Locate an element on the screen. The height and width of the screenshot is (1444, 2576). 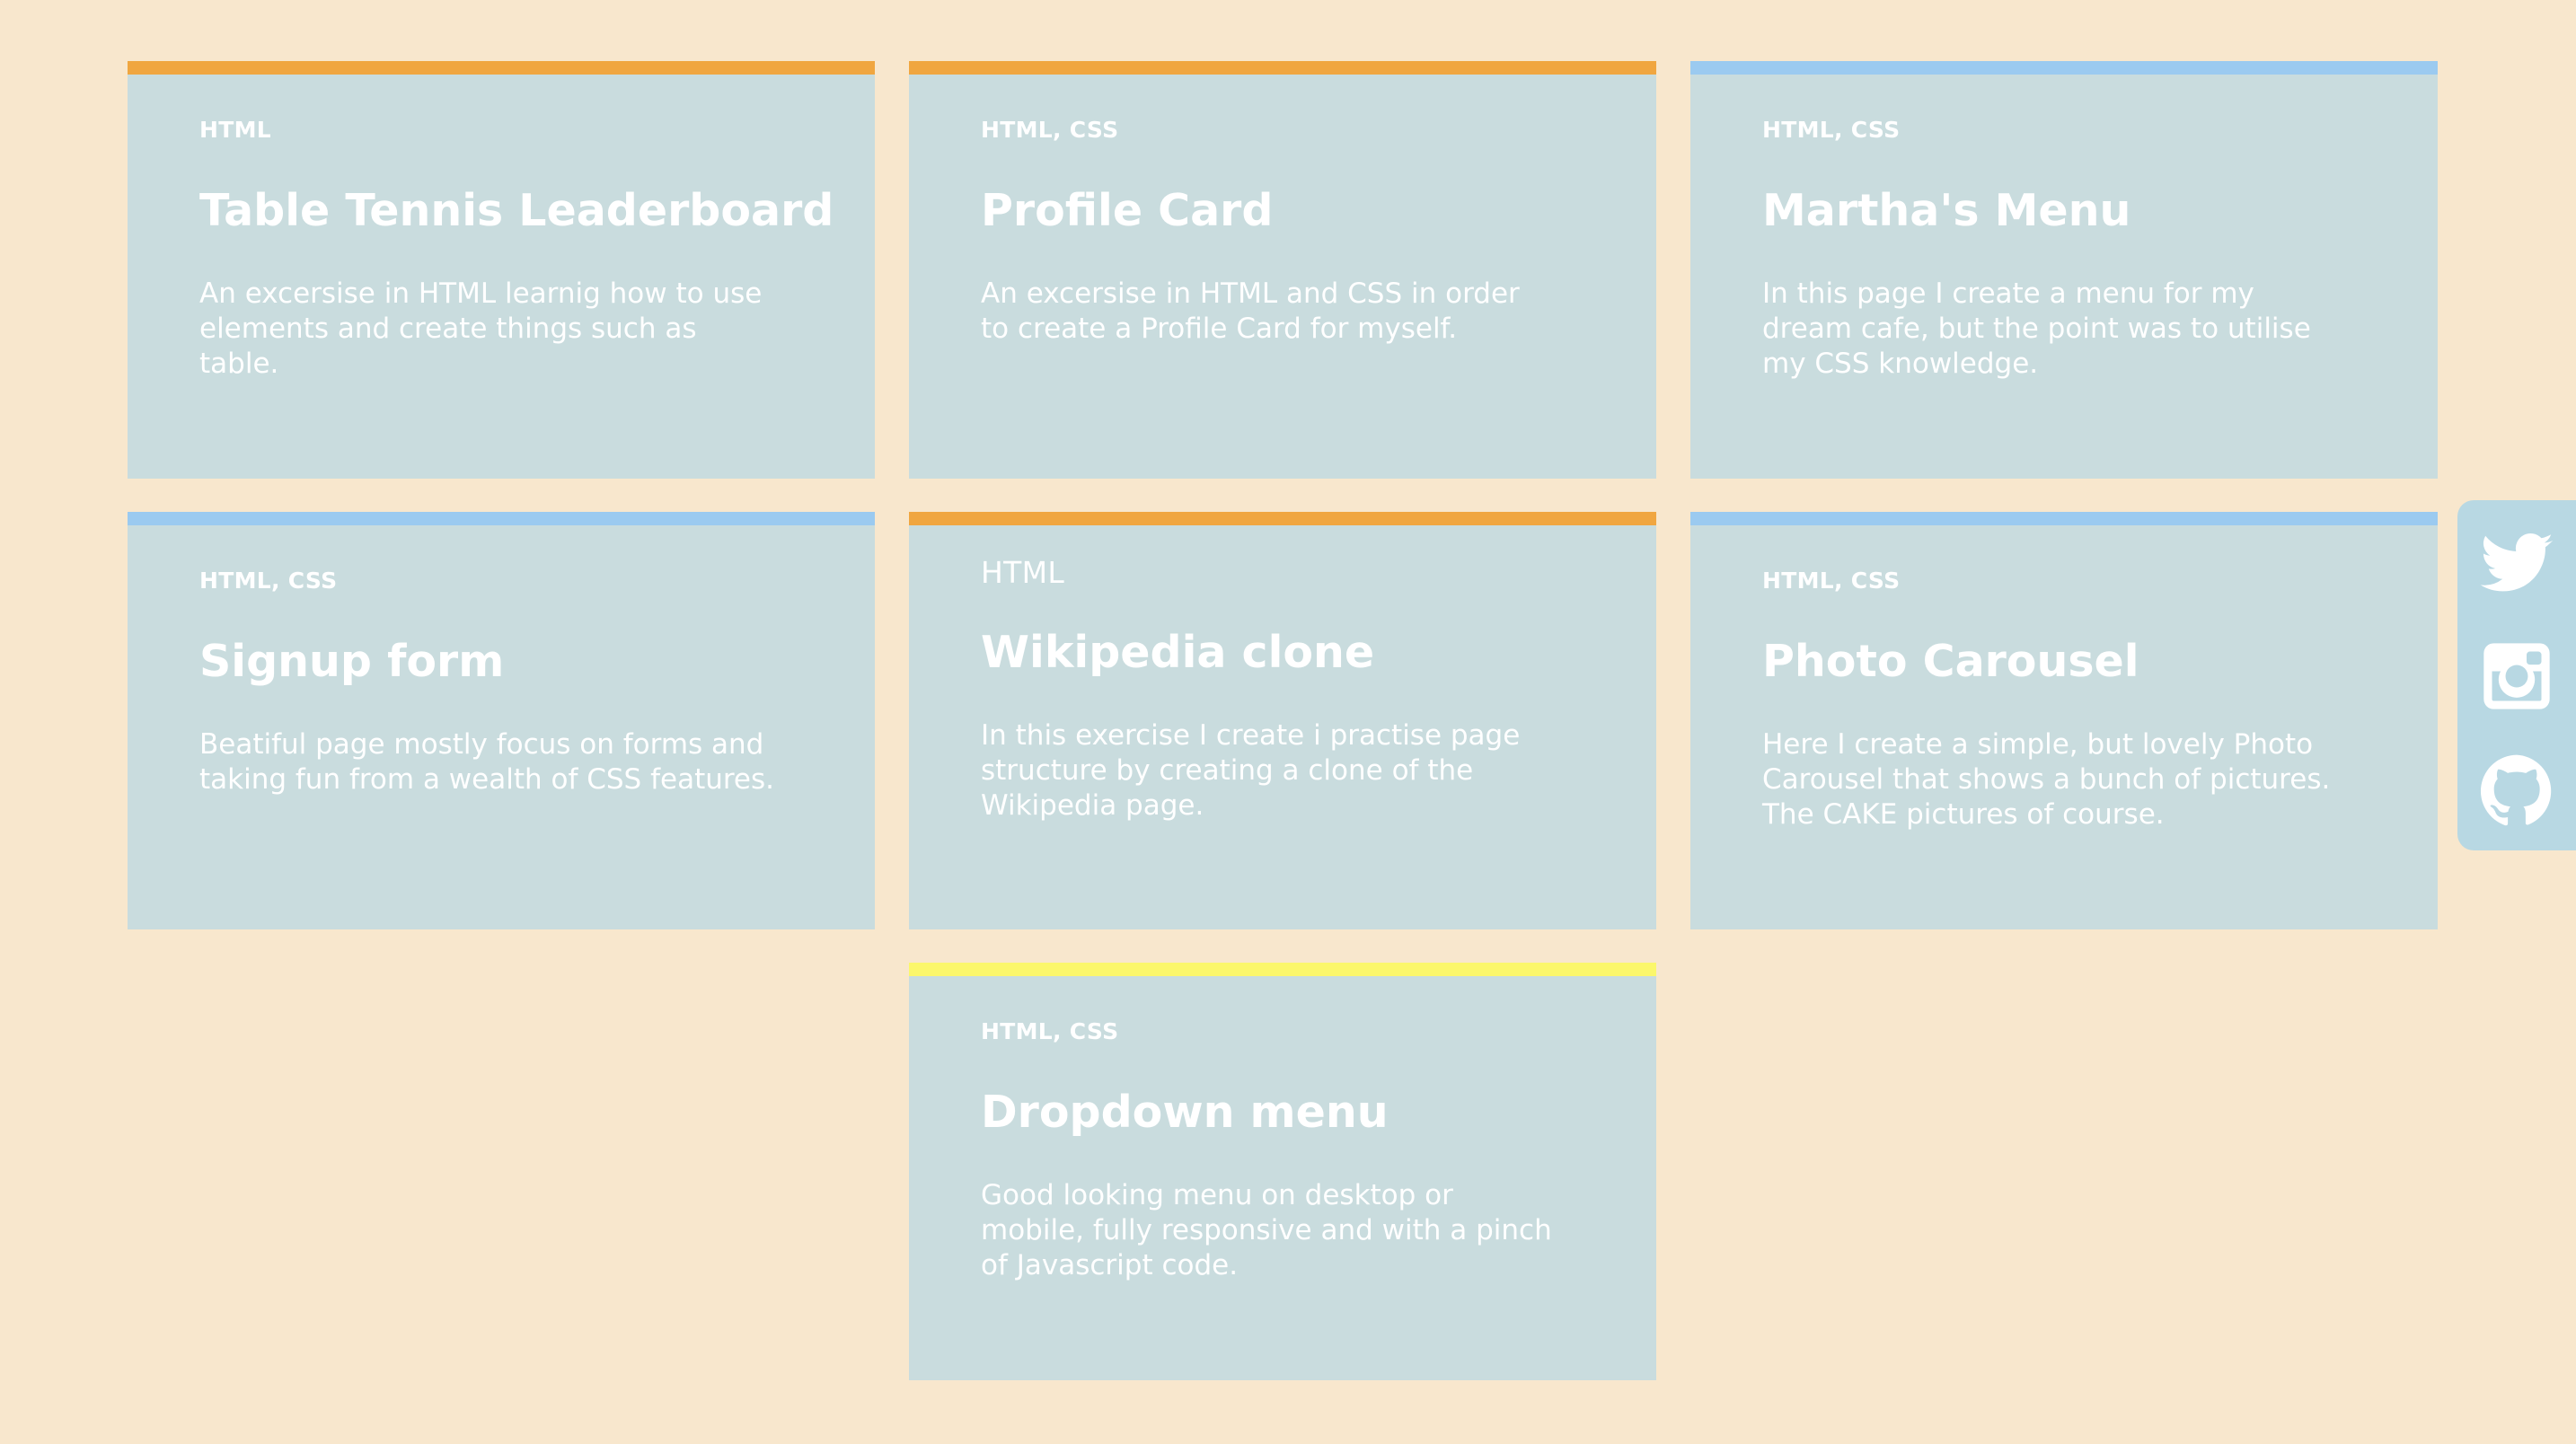
card-title: Dropdown menu is located at coordinates (1185, 1112).